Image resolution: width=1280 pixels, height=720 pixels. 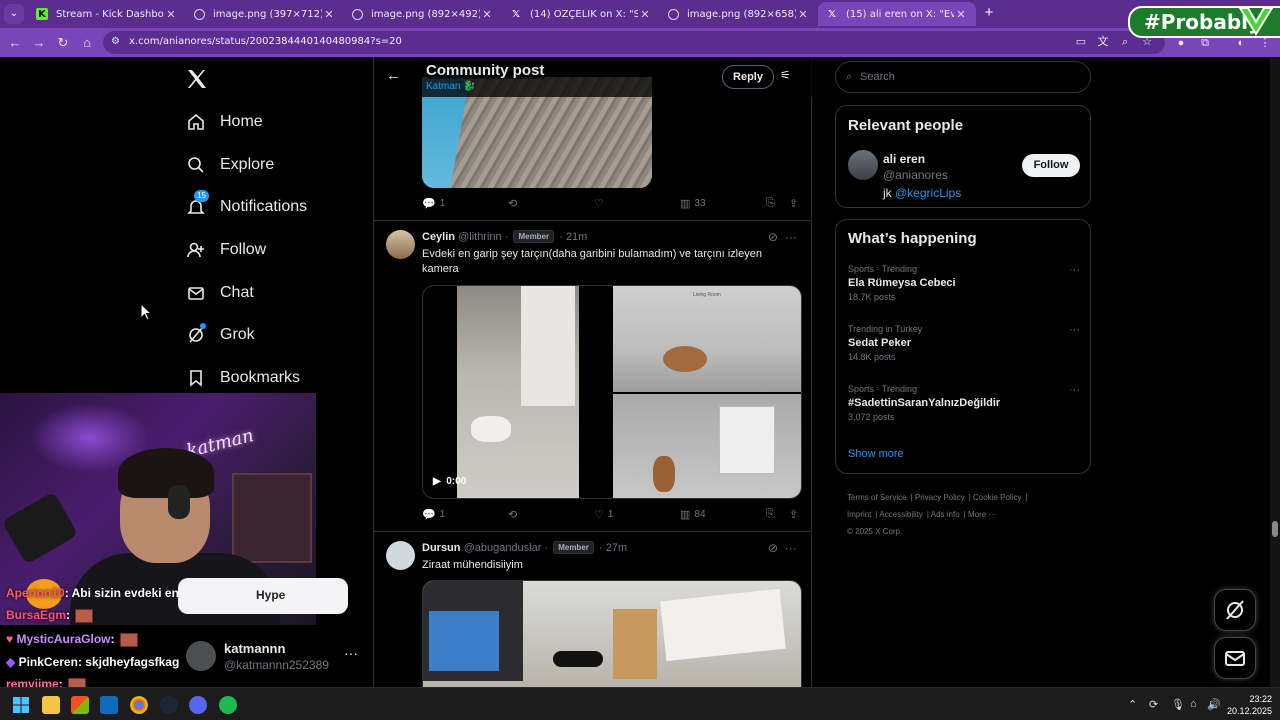 I want to click on like-action: ♡ 1, so click(x=603, y=514).